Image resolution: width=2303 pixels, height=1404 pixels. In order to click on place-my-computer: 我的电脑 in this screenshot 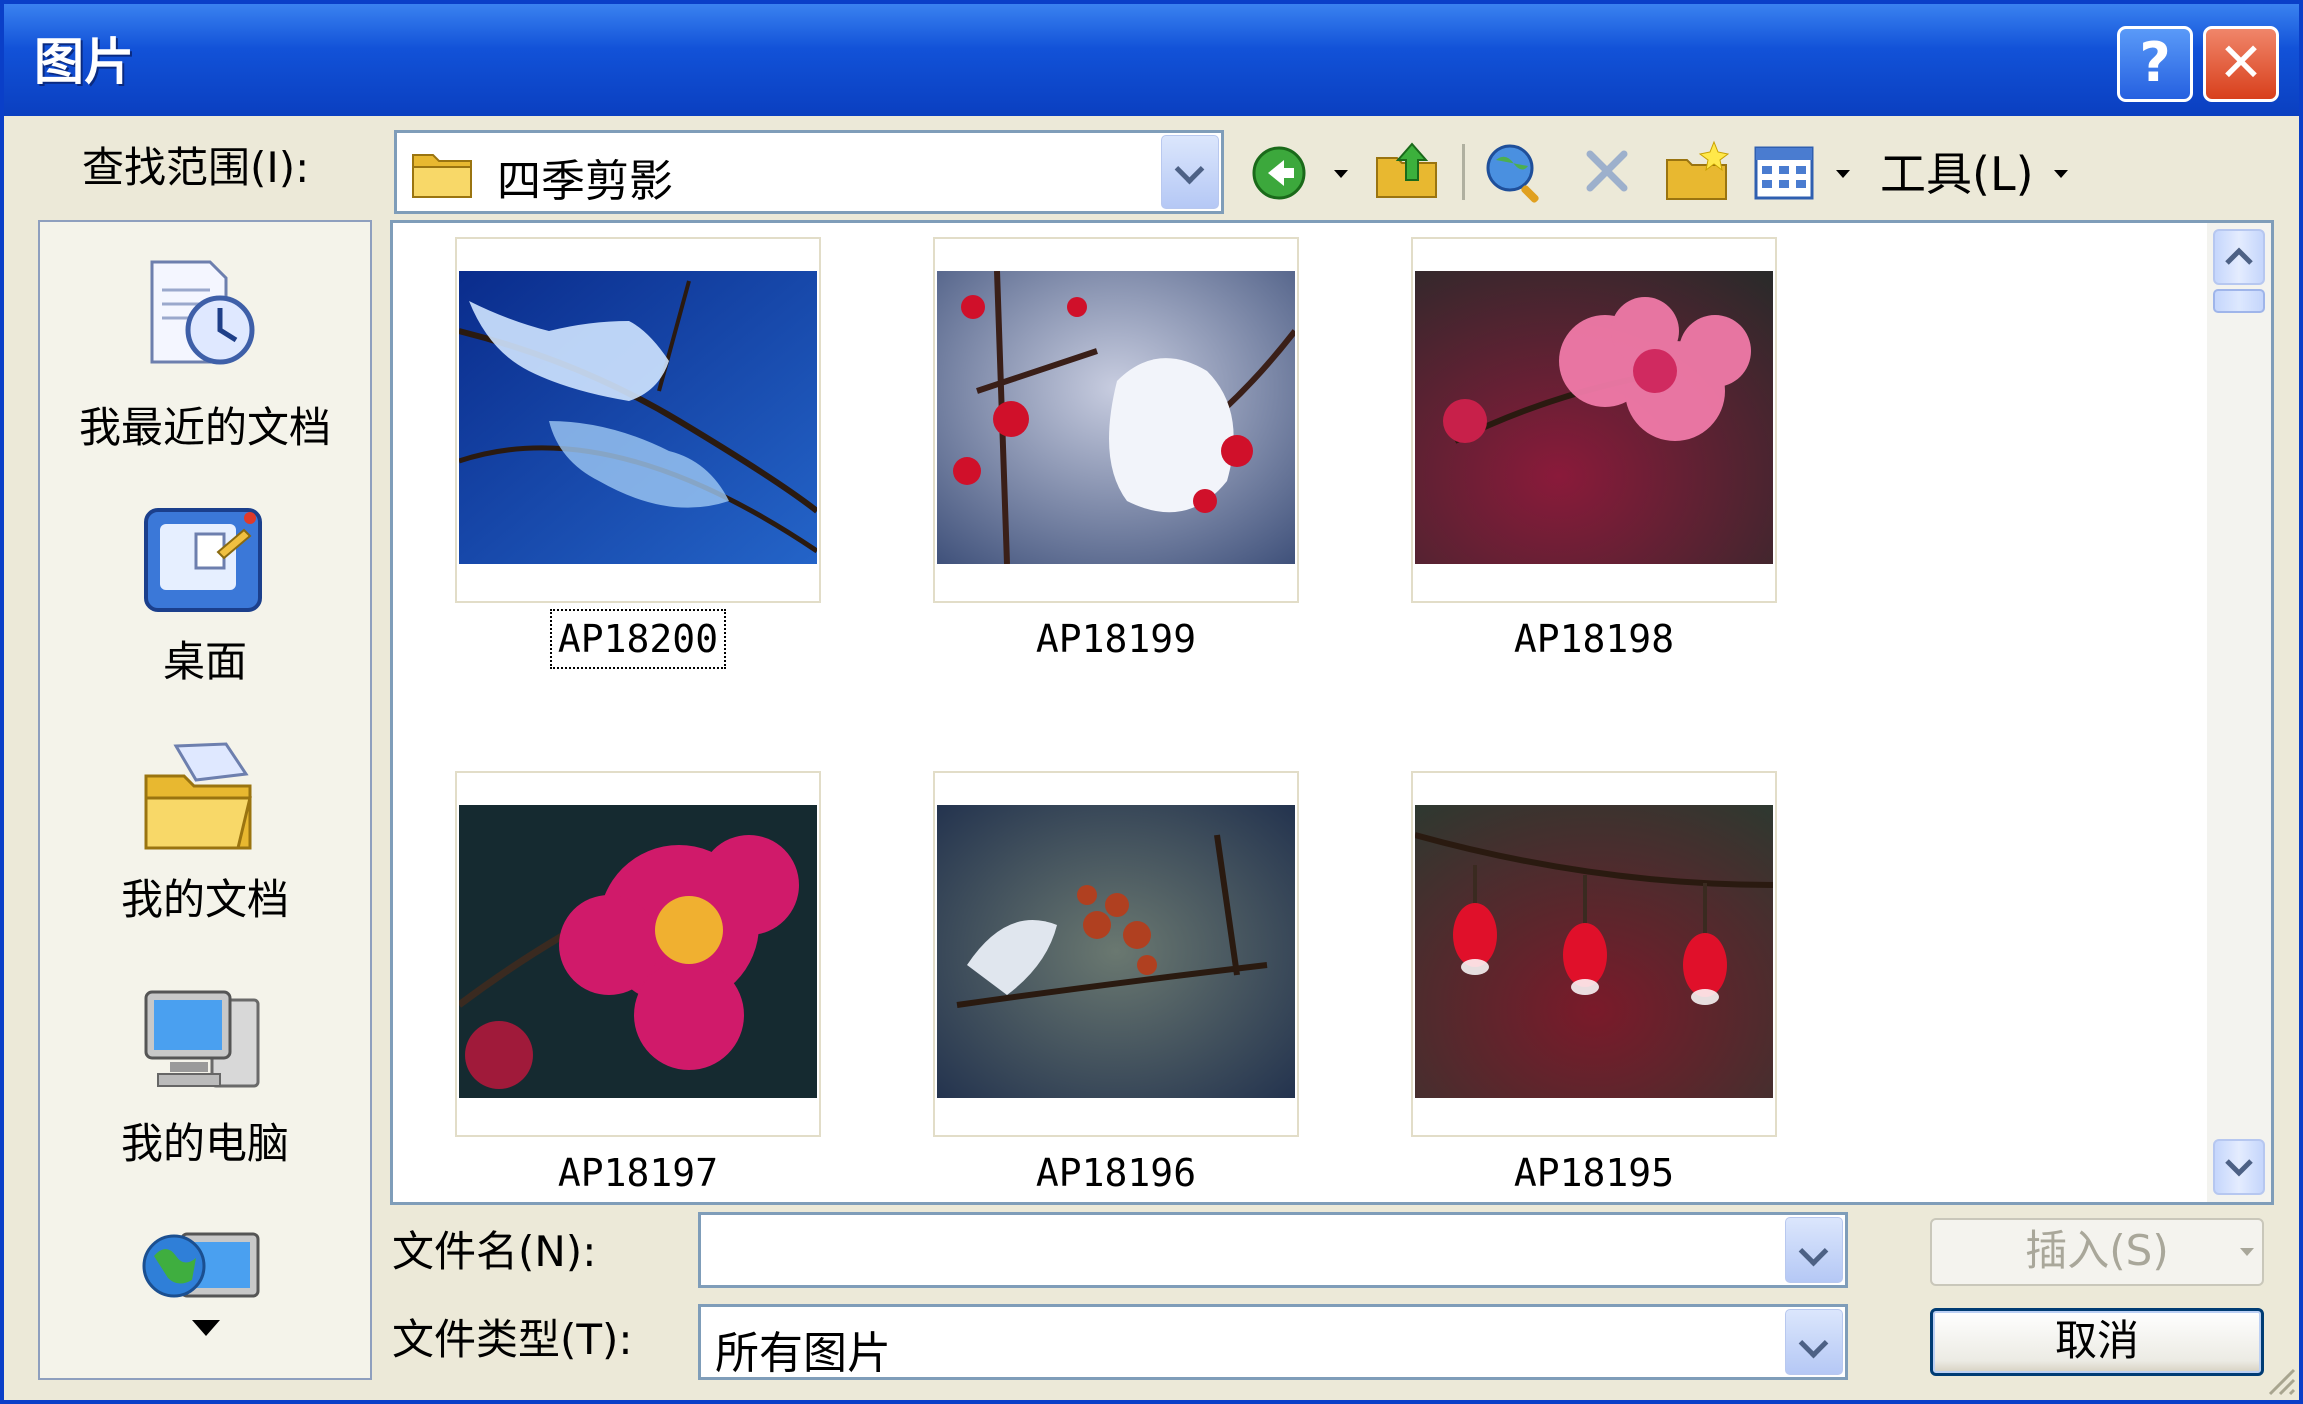, I will do `click(205, 1077)`.